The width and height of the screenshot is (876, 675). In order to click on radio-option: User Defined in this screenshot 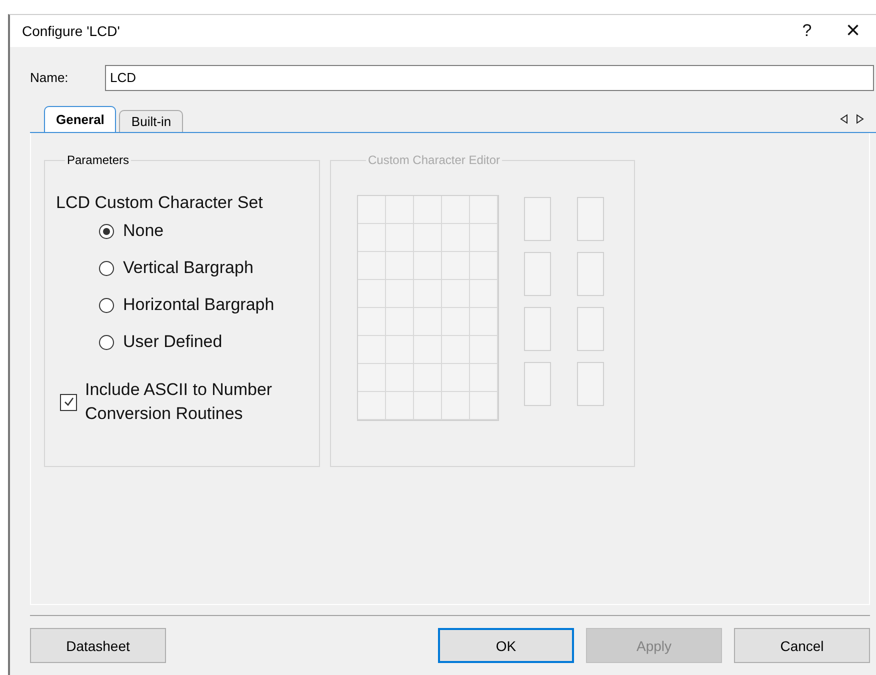, I will do `click(209, 342)`.